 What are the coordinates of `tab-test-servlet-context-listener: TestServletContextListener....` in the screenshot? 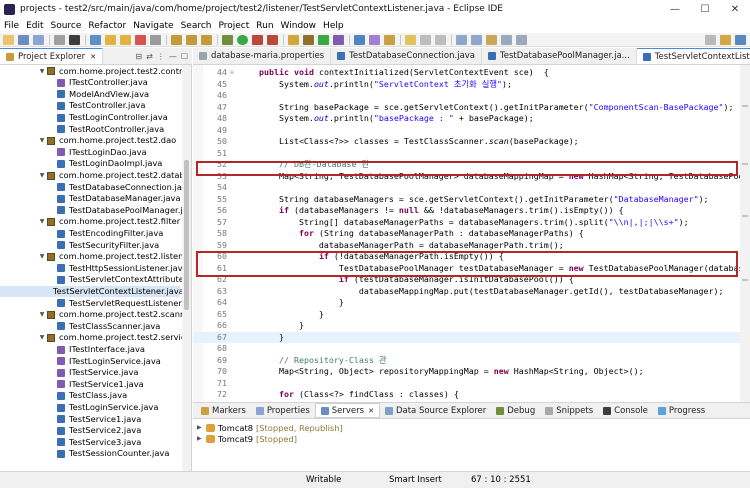 It's located at (693, 56).